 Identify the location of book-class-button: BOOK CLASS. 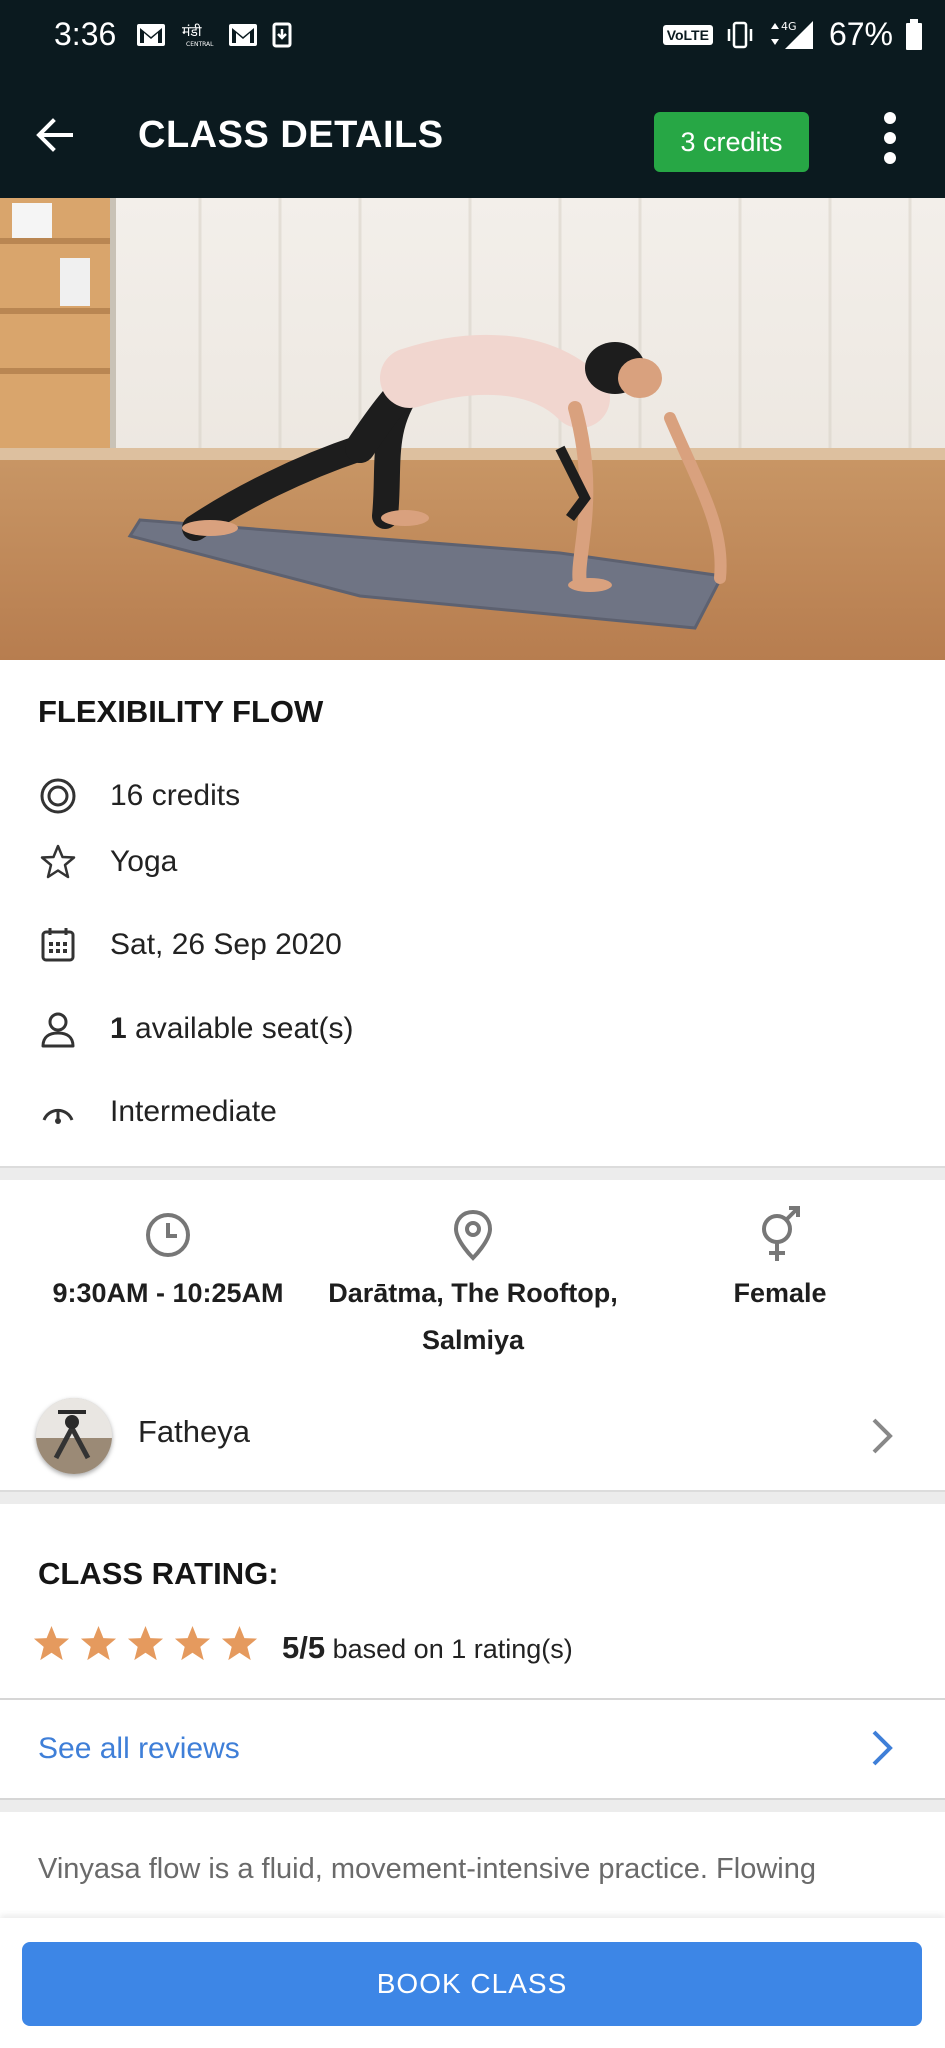
(472, 1984).